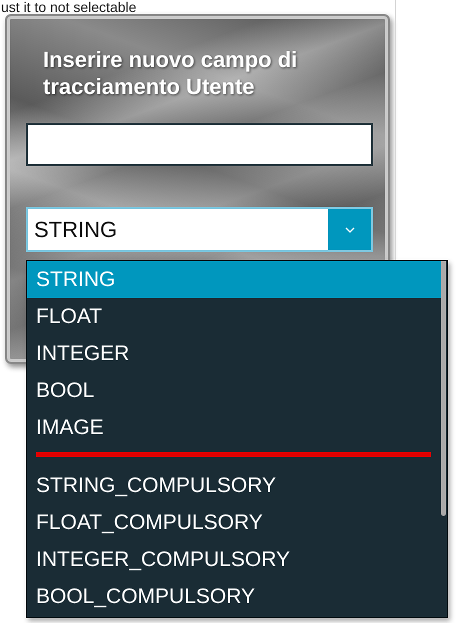 This screenshot has height=623, width=461. What do you see at coordinates (234, 596) in the screenshot?
I see `dropdown-option: BOOL_COMPULSORY` at bounding box center [234, 596].